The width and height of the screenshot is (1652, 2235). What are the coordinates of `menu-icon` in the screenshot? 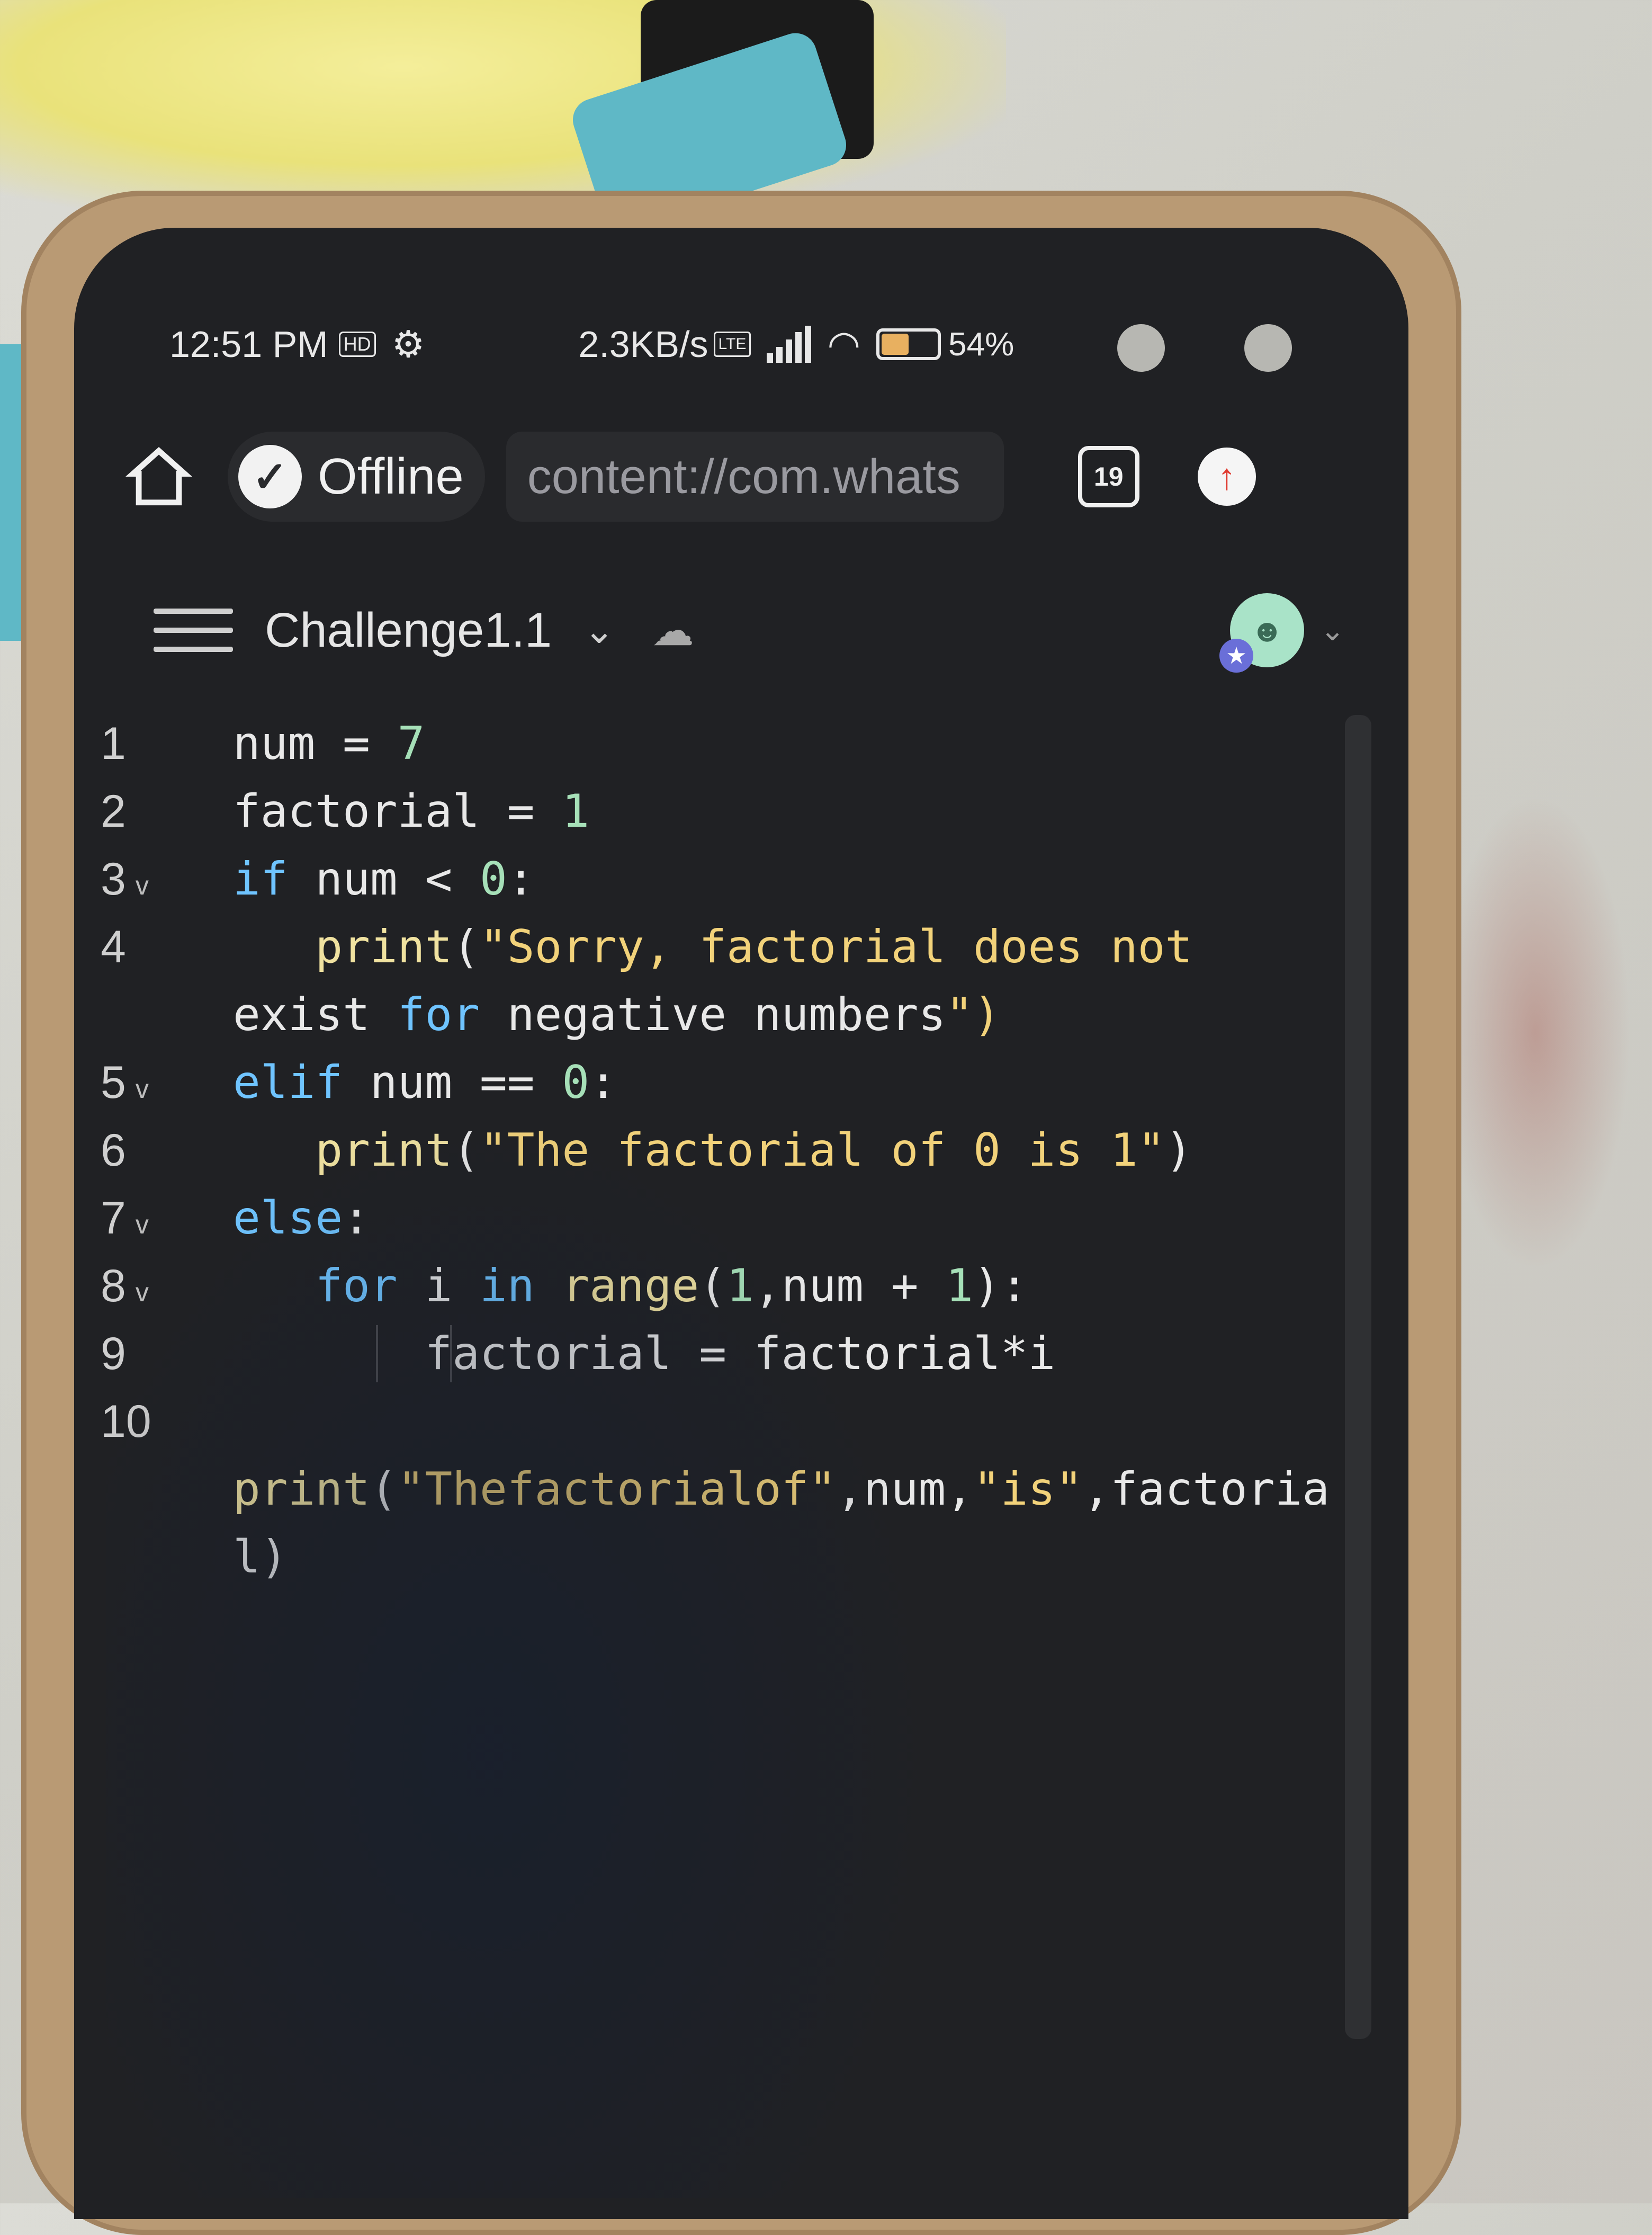 It's located at (193, 630).